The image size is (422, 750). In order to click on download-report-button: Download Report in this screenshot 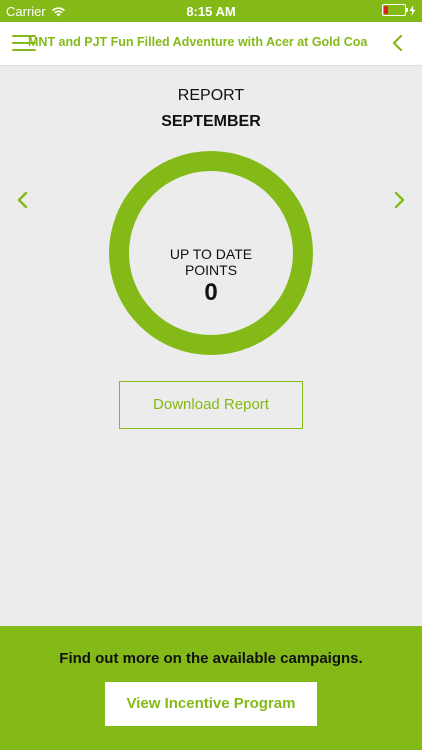, I will do `click(211, 405)`.